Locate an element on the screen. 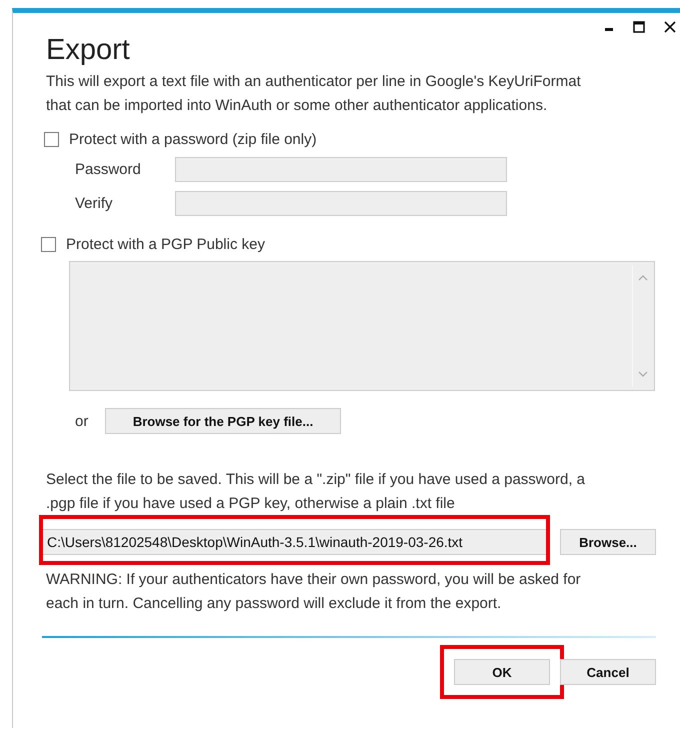 The width and height of the screenshot is (680, 733). field-label: Verify is located at coordinates (94, 203).